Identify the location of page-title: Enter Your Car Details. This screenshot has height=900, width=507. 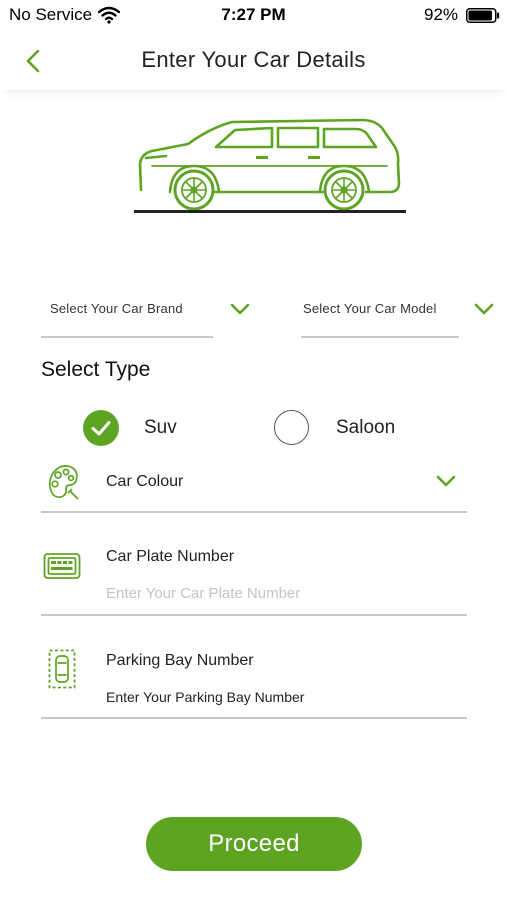
(253, 59).